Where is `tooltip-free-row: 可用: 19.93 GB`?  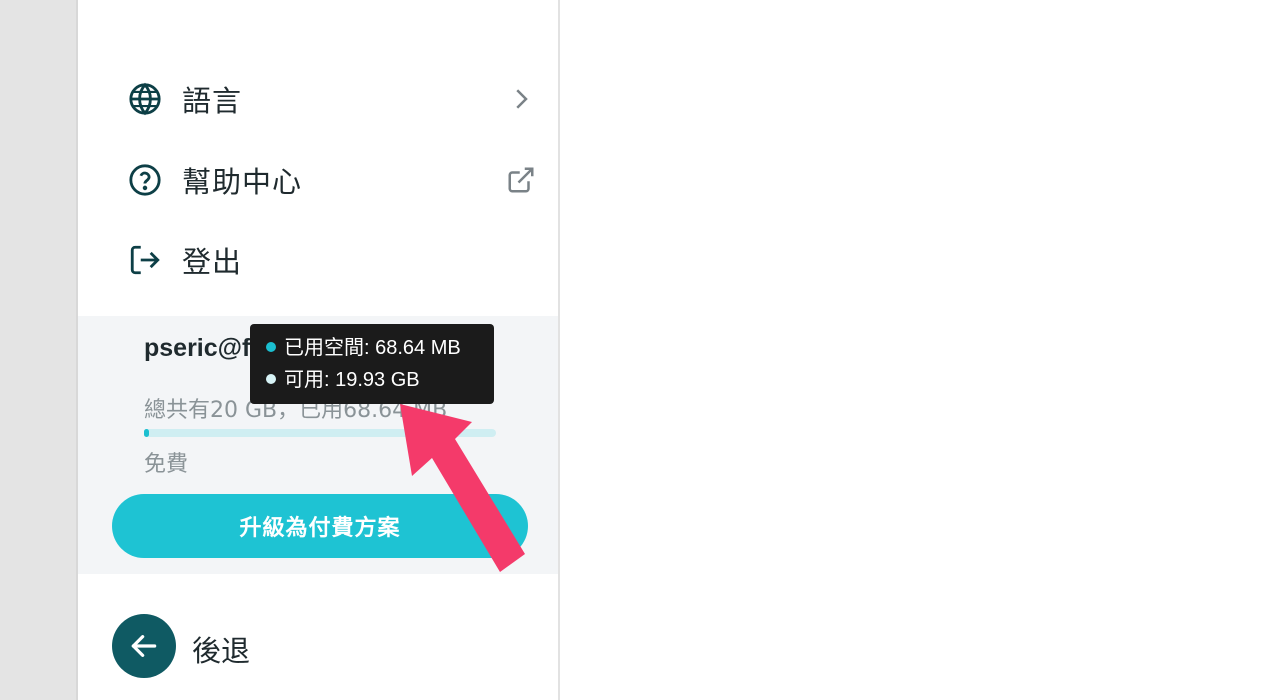 tooltip-free-row: 可用: 19.93 GB is located at coordinates (343, 380).